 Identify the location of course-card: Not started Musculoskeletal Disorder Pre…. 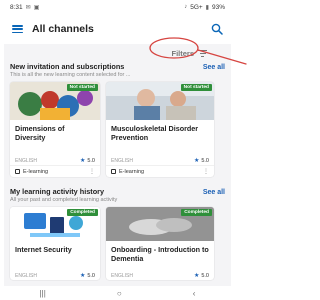
(160, 129).